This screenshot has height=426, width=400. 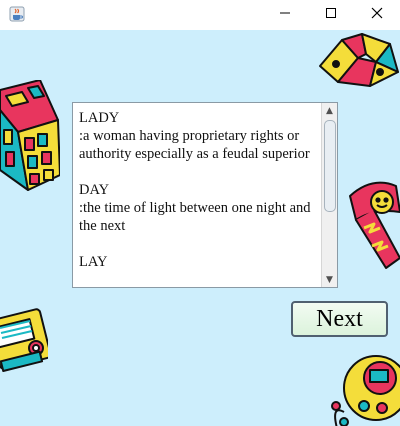 What do you see at coordinates (329, 279) in the screenshot?
I see `scroll-down-arrow-icon: ▼` at bounding box center [329, 279].